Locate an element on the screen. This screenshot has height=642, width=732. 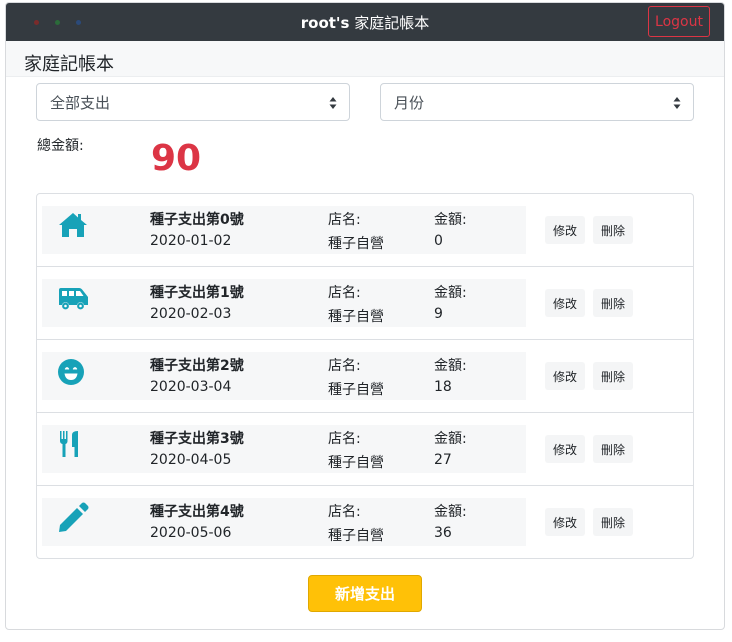
amount-value: 9 is located at coordinates (438, 314).